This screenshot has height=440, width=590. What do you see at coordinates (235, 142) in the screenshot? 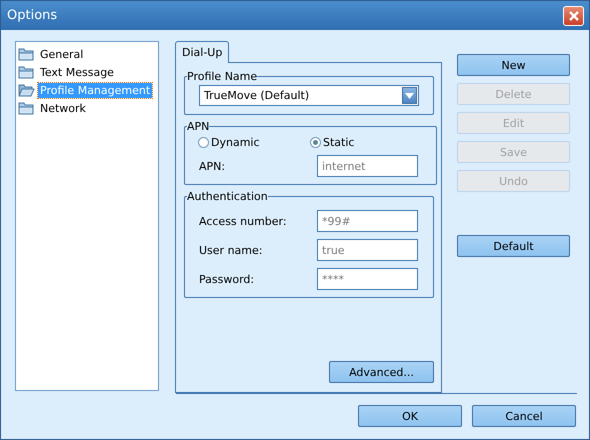
I see `radio-label: Dynamic` at bounding box center [235, 142].